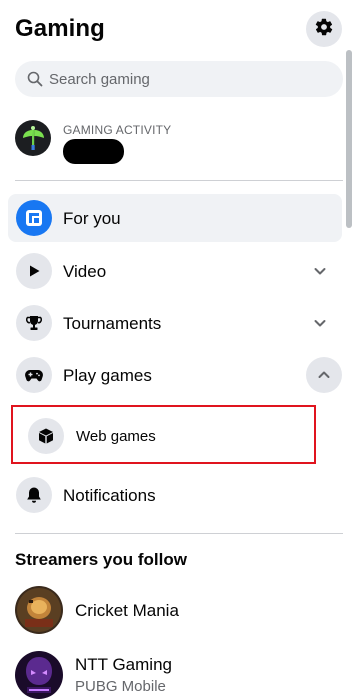 This screenshot has height=699, width=359. I want to click on gaming-activity: GAMING ACTIVITY, so click(175, 143).